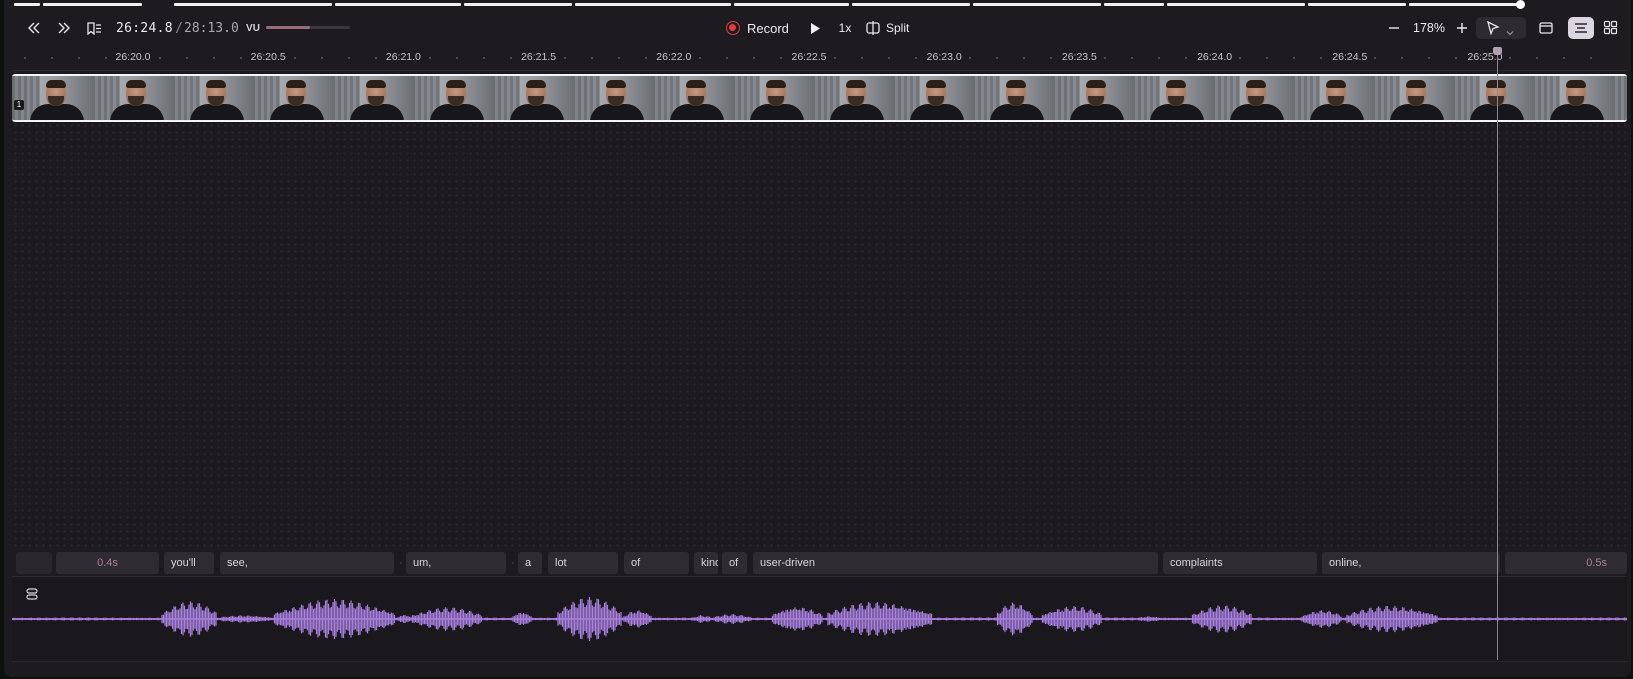 The width and height of the screenshot is (1633, 679). Describe the element at coordinates (1566, 563) in the screenshot. I see `transcript-gap: 0.5s` at that location.